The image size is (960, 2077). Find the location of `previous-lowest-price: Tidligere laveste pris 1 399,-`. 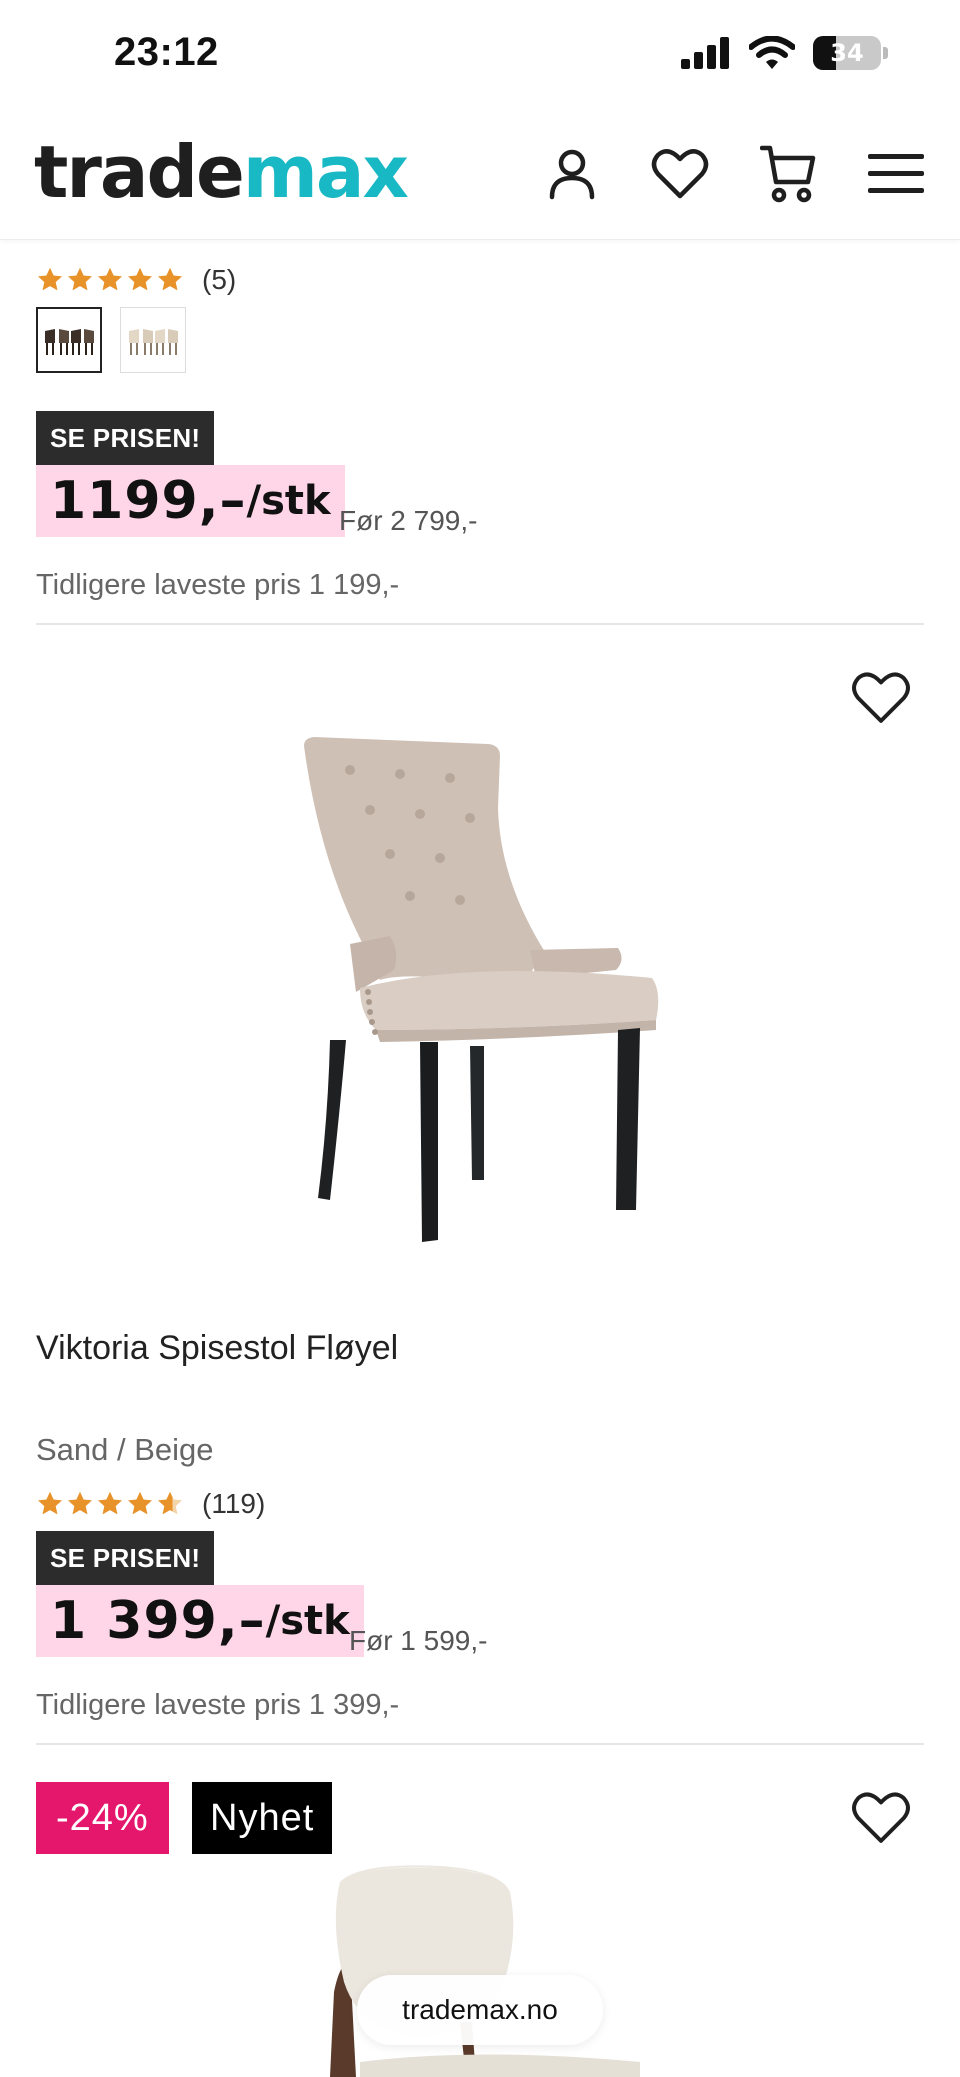

previous-lowest-price: Tidligere laveste pris 1 399,- is located at coordinates (218, 1705).